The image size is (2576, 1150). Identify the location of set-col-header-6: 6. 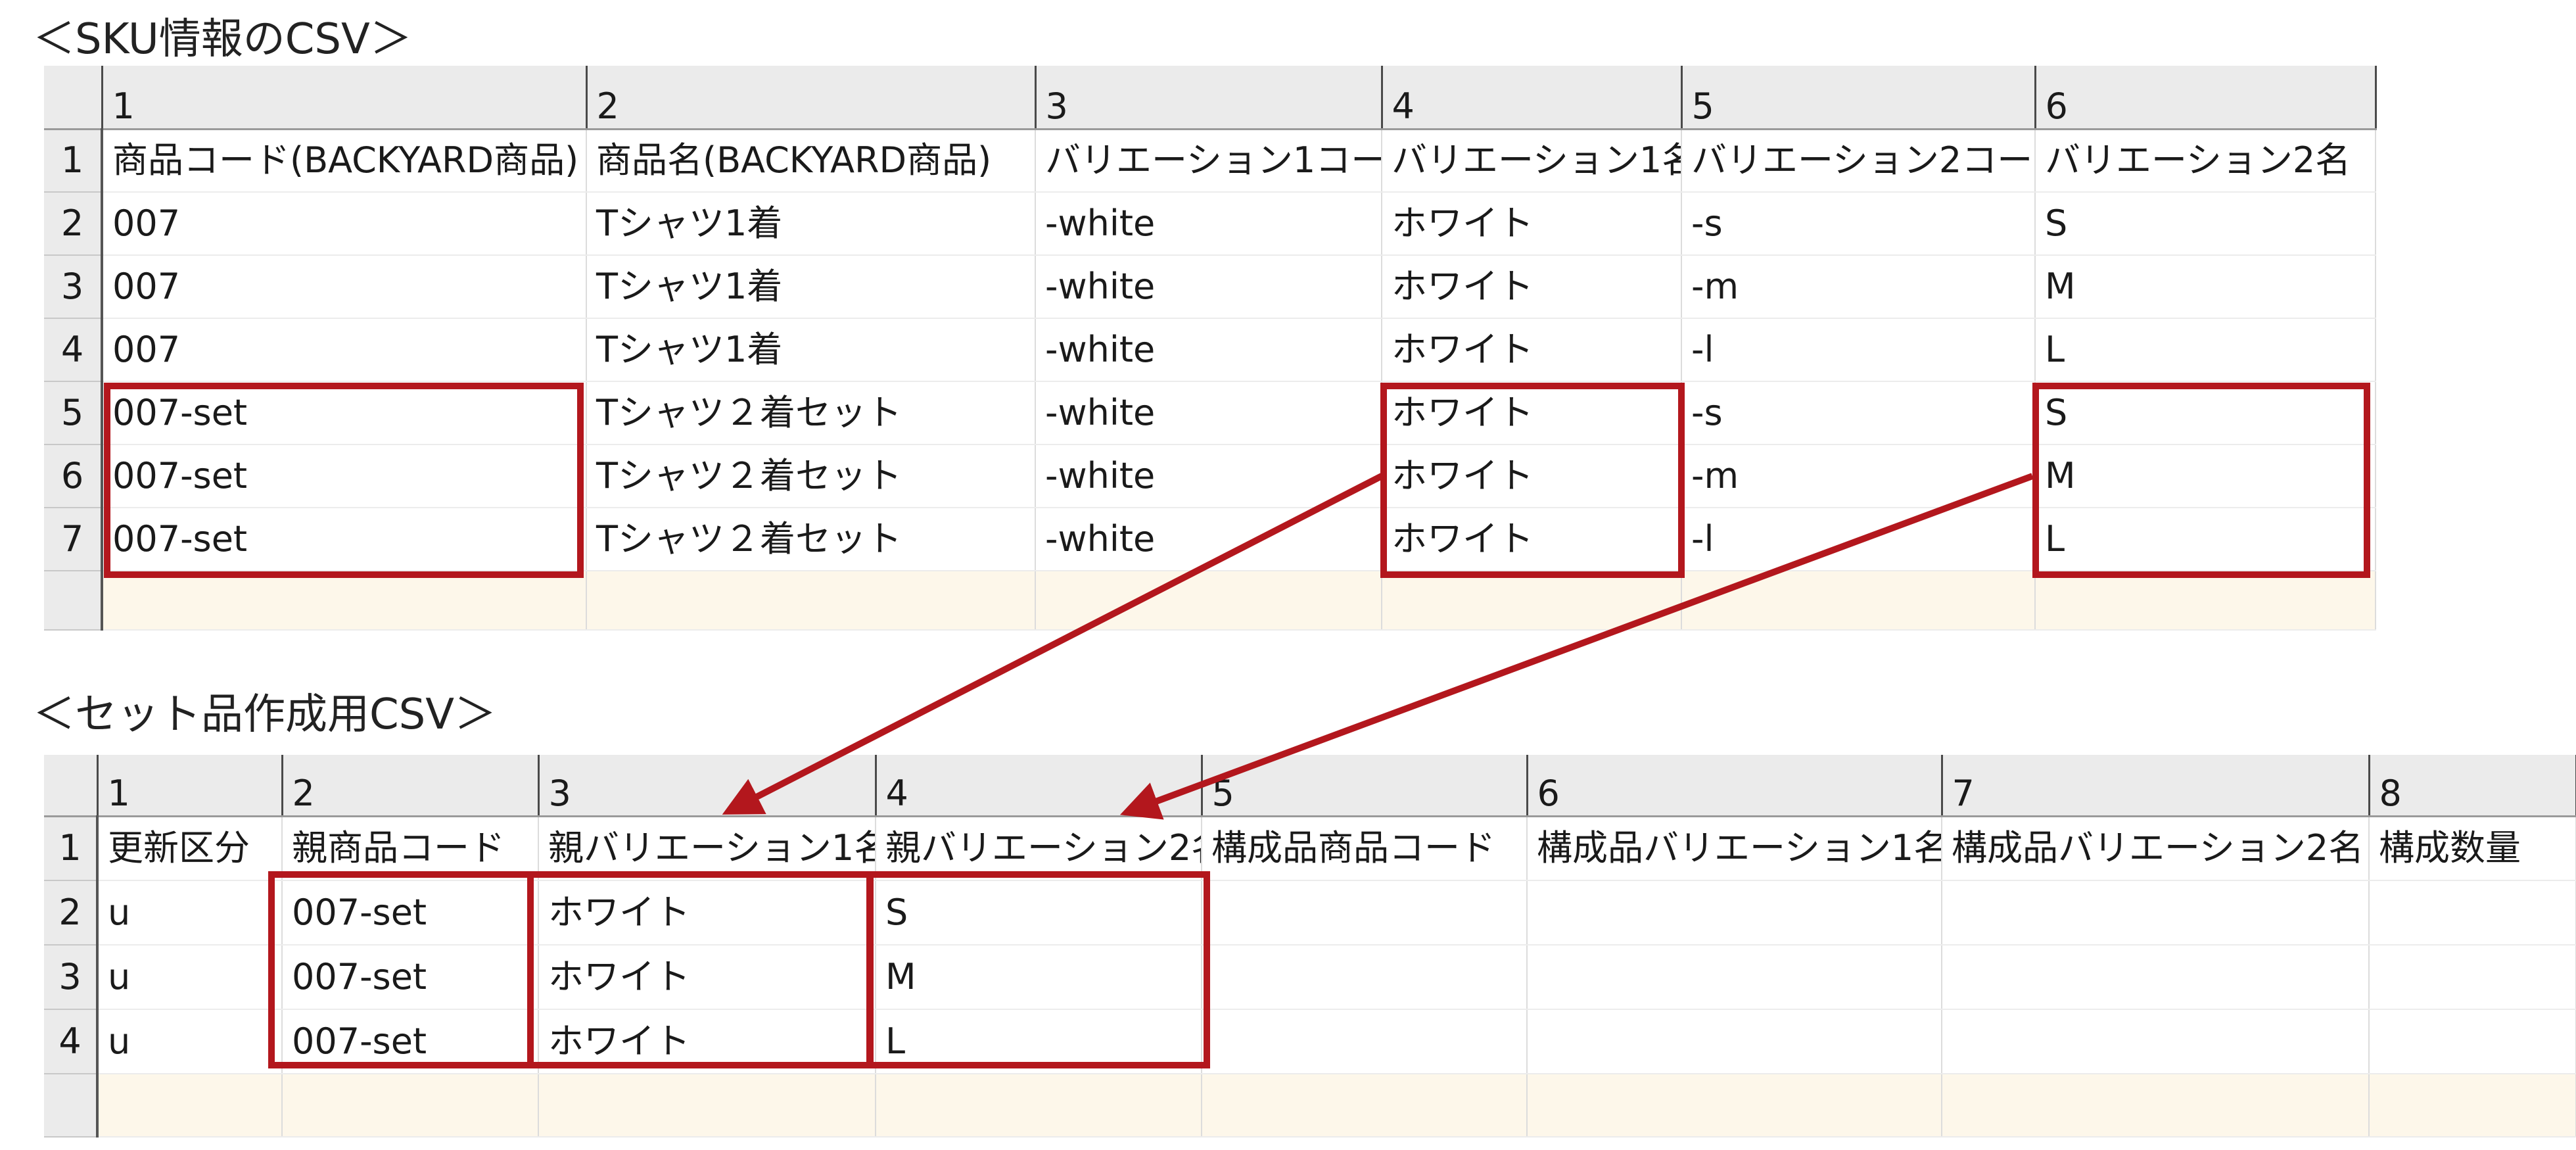
(1735, 786).